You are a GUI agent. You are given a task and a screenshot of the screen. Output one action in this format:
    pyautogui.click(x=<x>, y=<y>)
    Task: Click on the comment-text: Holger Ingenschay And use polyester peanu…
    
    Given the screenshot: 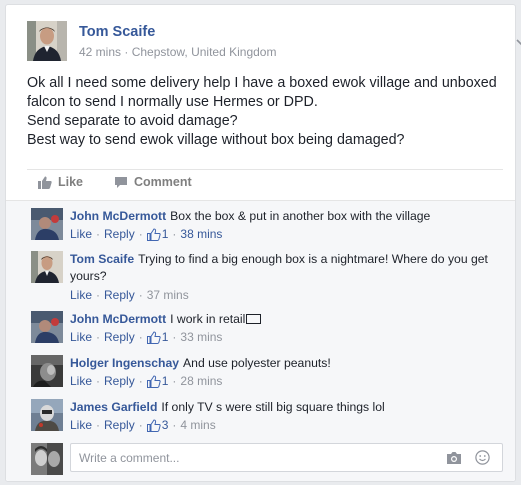 What is the action you would take?
    pyautogui.click(x=285, y=363)
    